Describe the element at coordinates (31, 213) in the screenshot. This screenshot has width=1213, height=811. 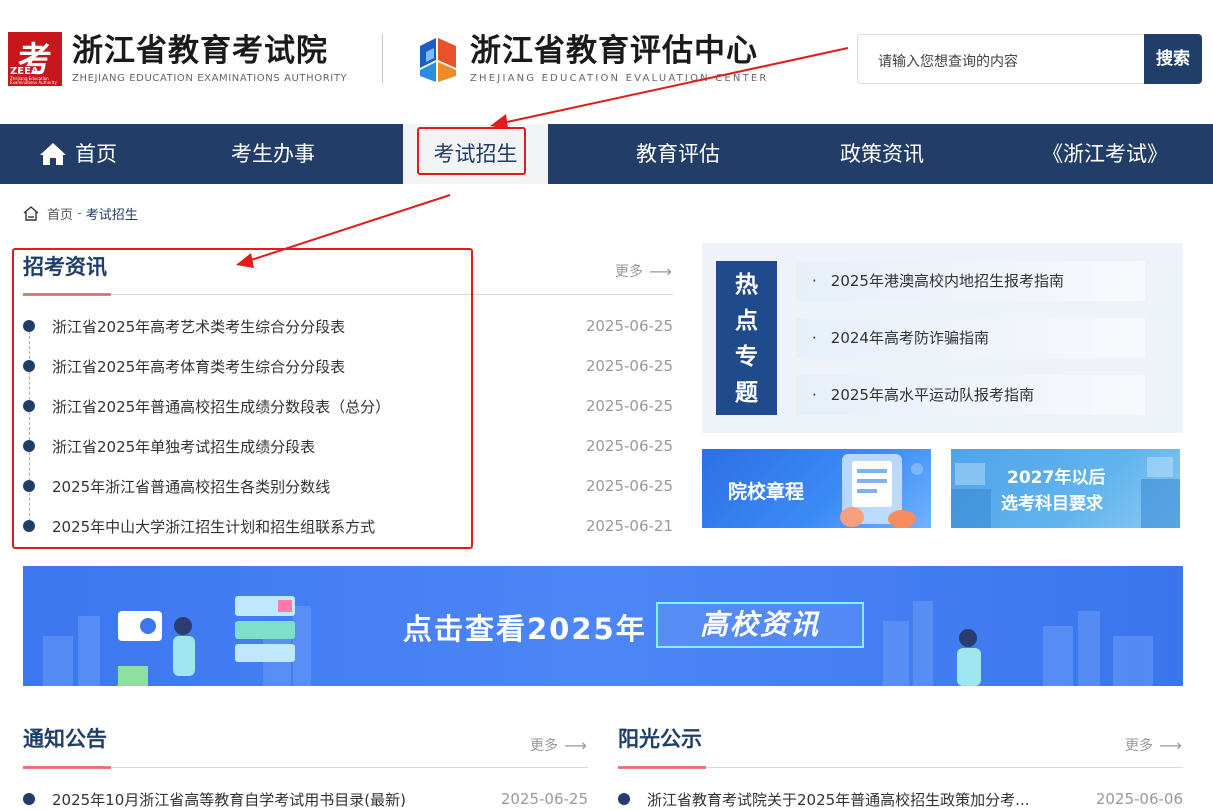
I see `home-outline-icon` at that location.